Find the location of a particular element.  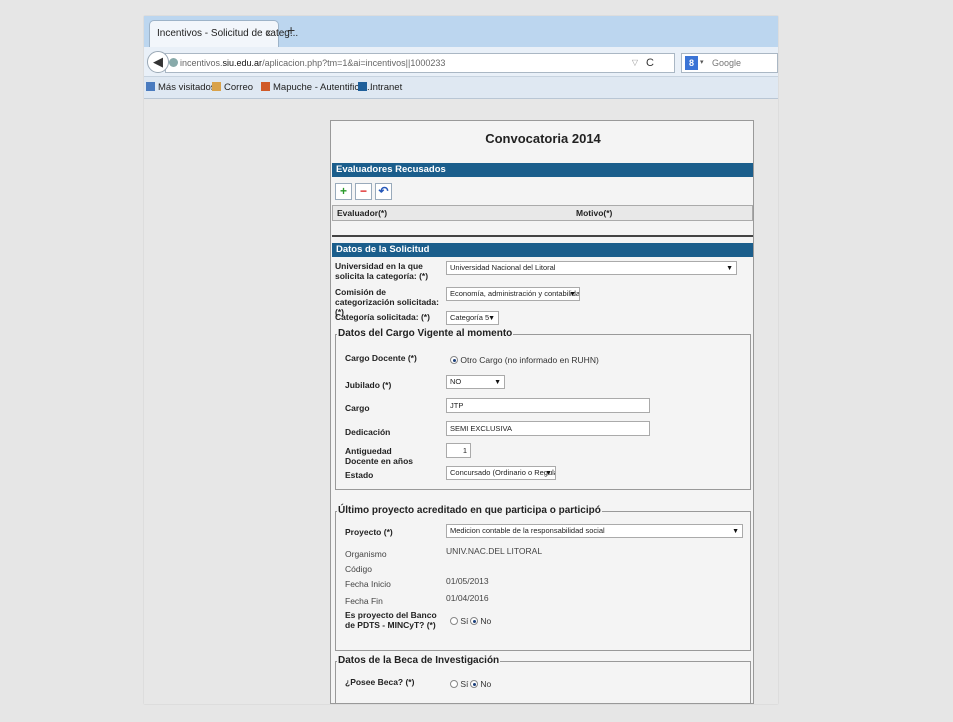

tab-strip: Incentivos - Solicitud de categ... x + is located at coordinates (461, 31).